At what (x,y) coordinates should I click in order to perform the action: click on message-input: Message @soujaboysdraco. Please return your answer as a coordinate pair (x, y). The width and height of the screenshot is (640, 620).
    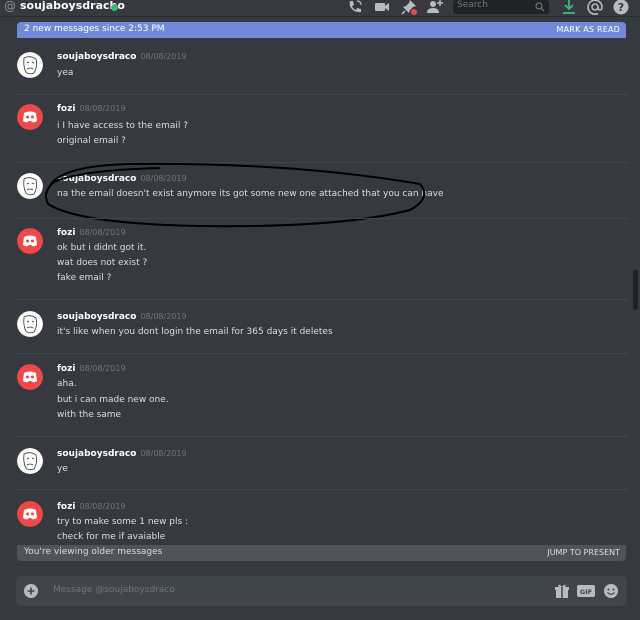
    Looking at the image, I should click on (114, 590).